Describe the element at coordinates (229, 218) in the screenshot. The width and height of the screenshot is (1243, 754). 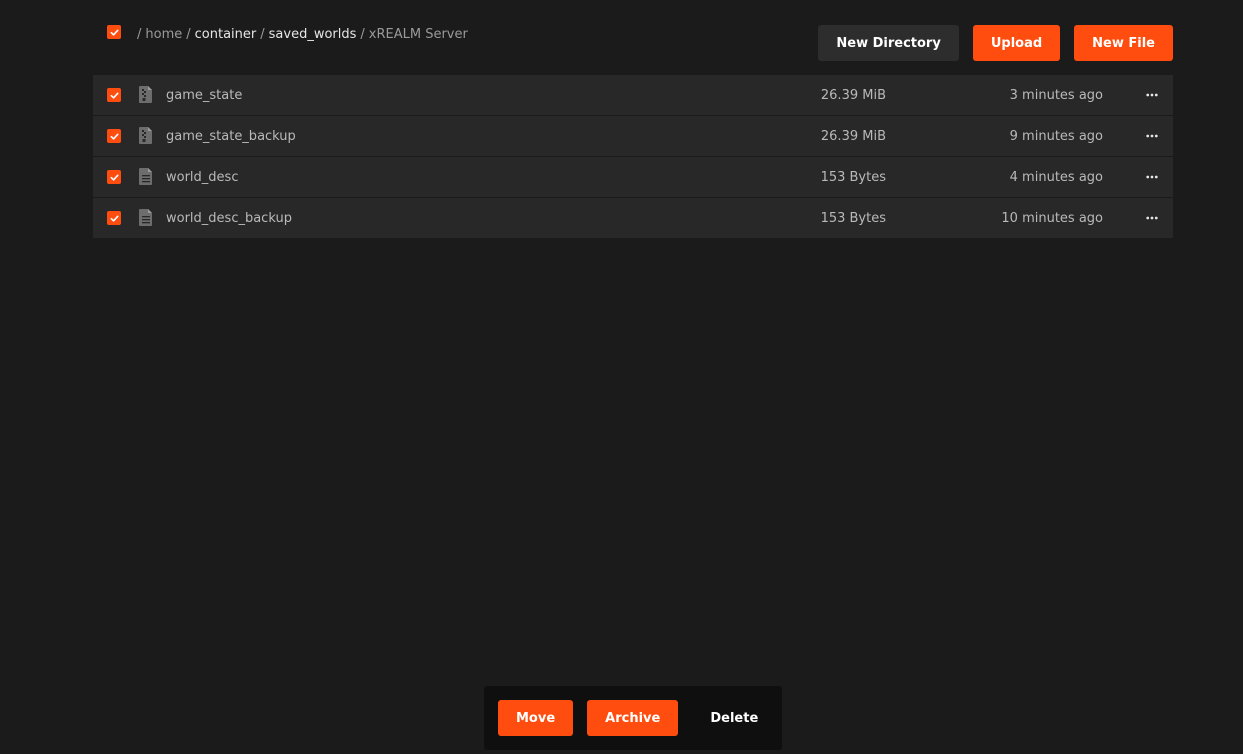
I see `file-name: world_desc_backup` at that location.